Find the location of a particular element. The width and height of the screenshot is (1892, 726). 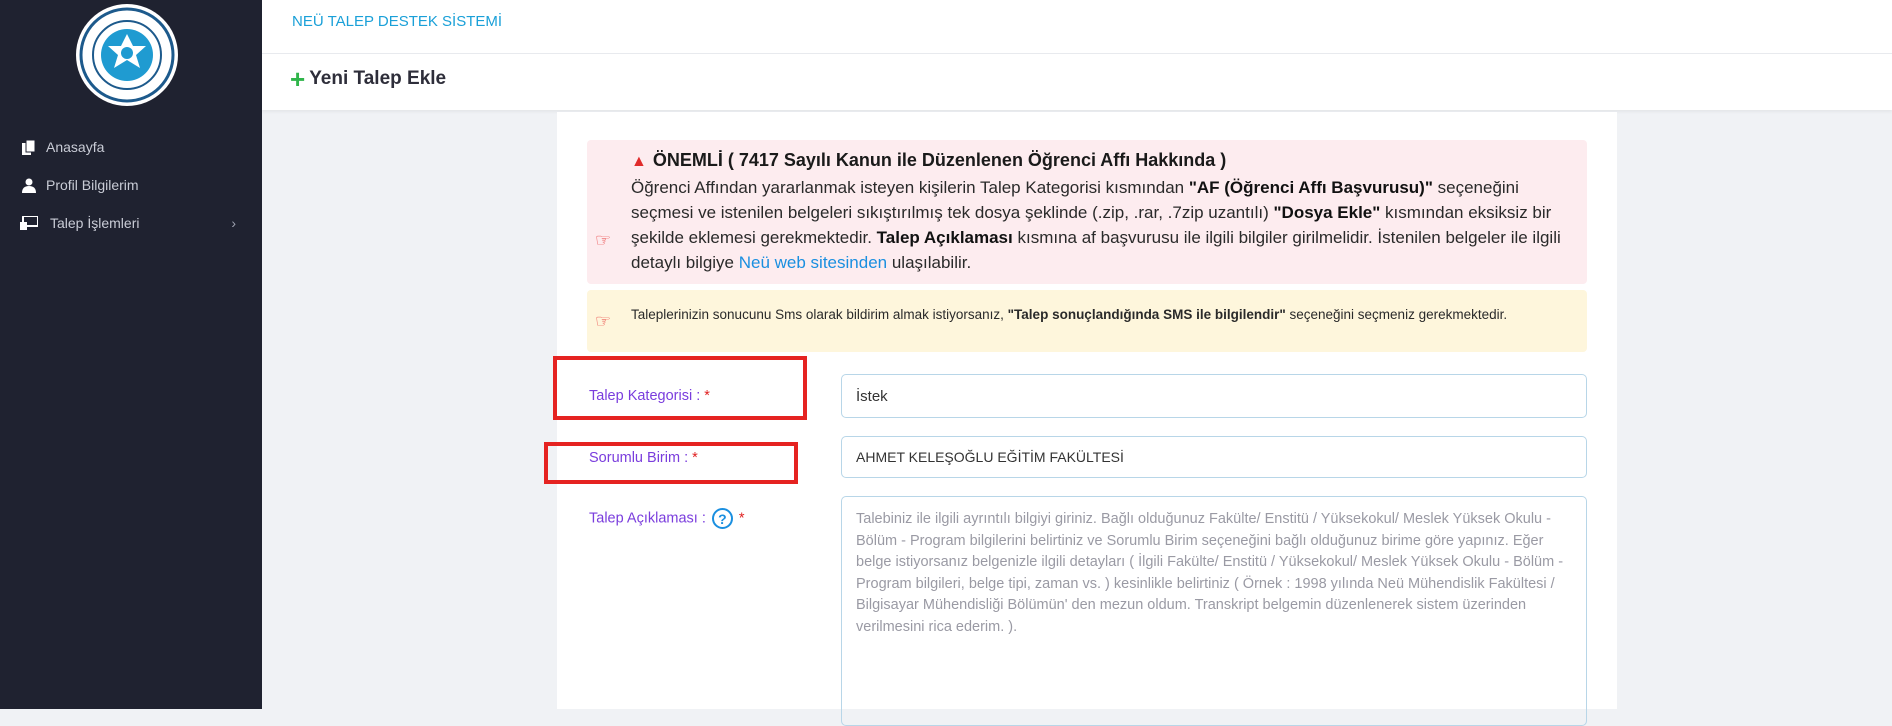

sidebar-item-talep-islemleri: Talep İşlemleri › is located at coordinates (131, 223).